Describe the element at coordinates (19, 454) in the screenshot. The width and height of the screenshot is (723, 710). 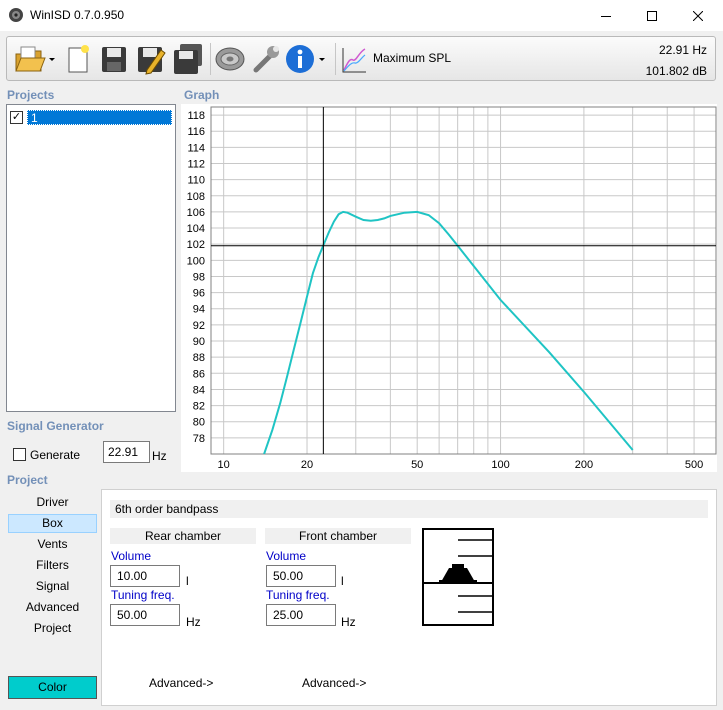
I see `generate-checkbox` at that location.